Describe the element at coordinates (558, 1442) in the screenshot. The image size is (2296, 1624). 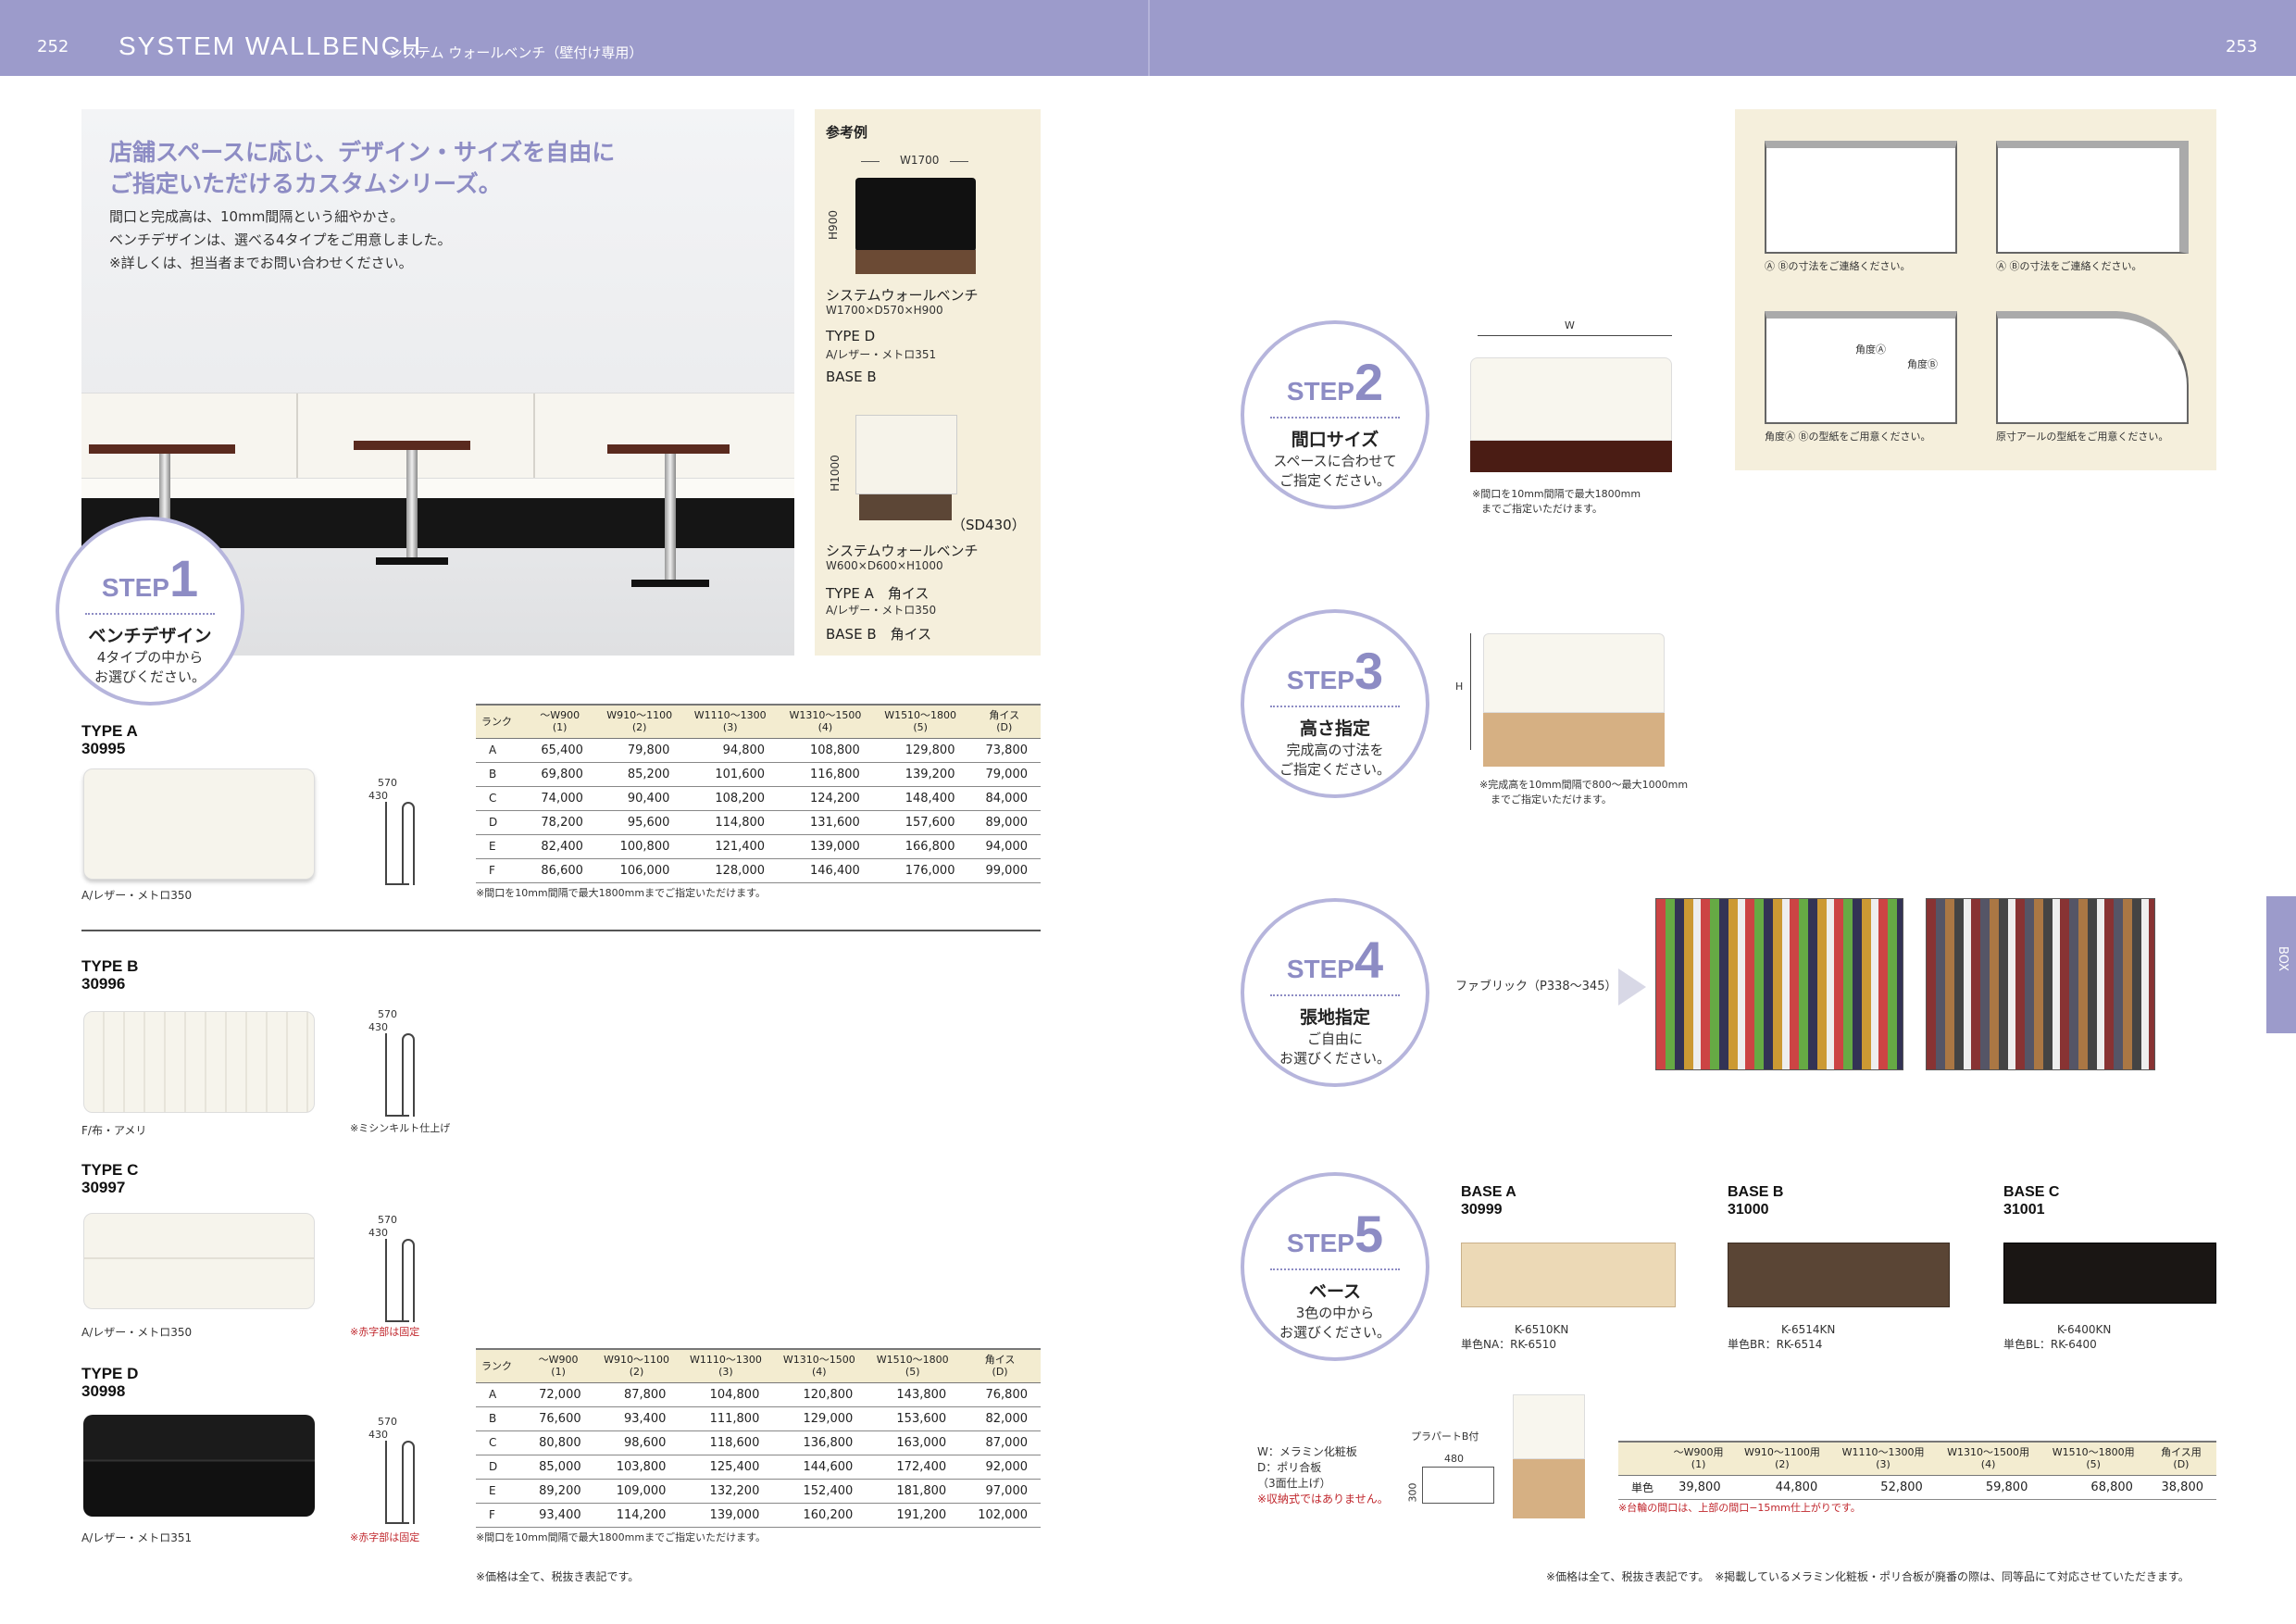
I see `price-cell: 80,800` at that location.